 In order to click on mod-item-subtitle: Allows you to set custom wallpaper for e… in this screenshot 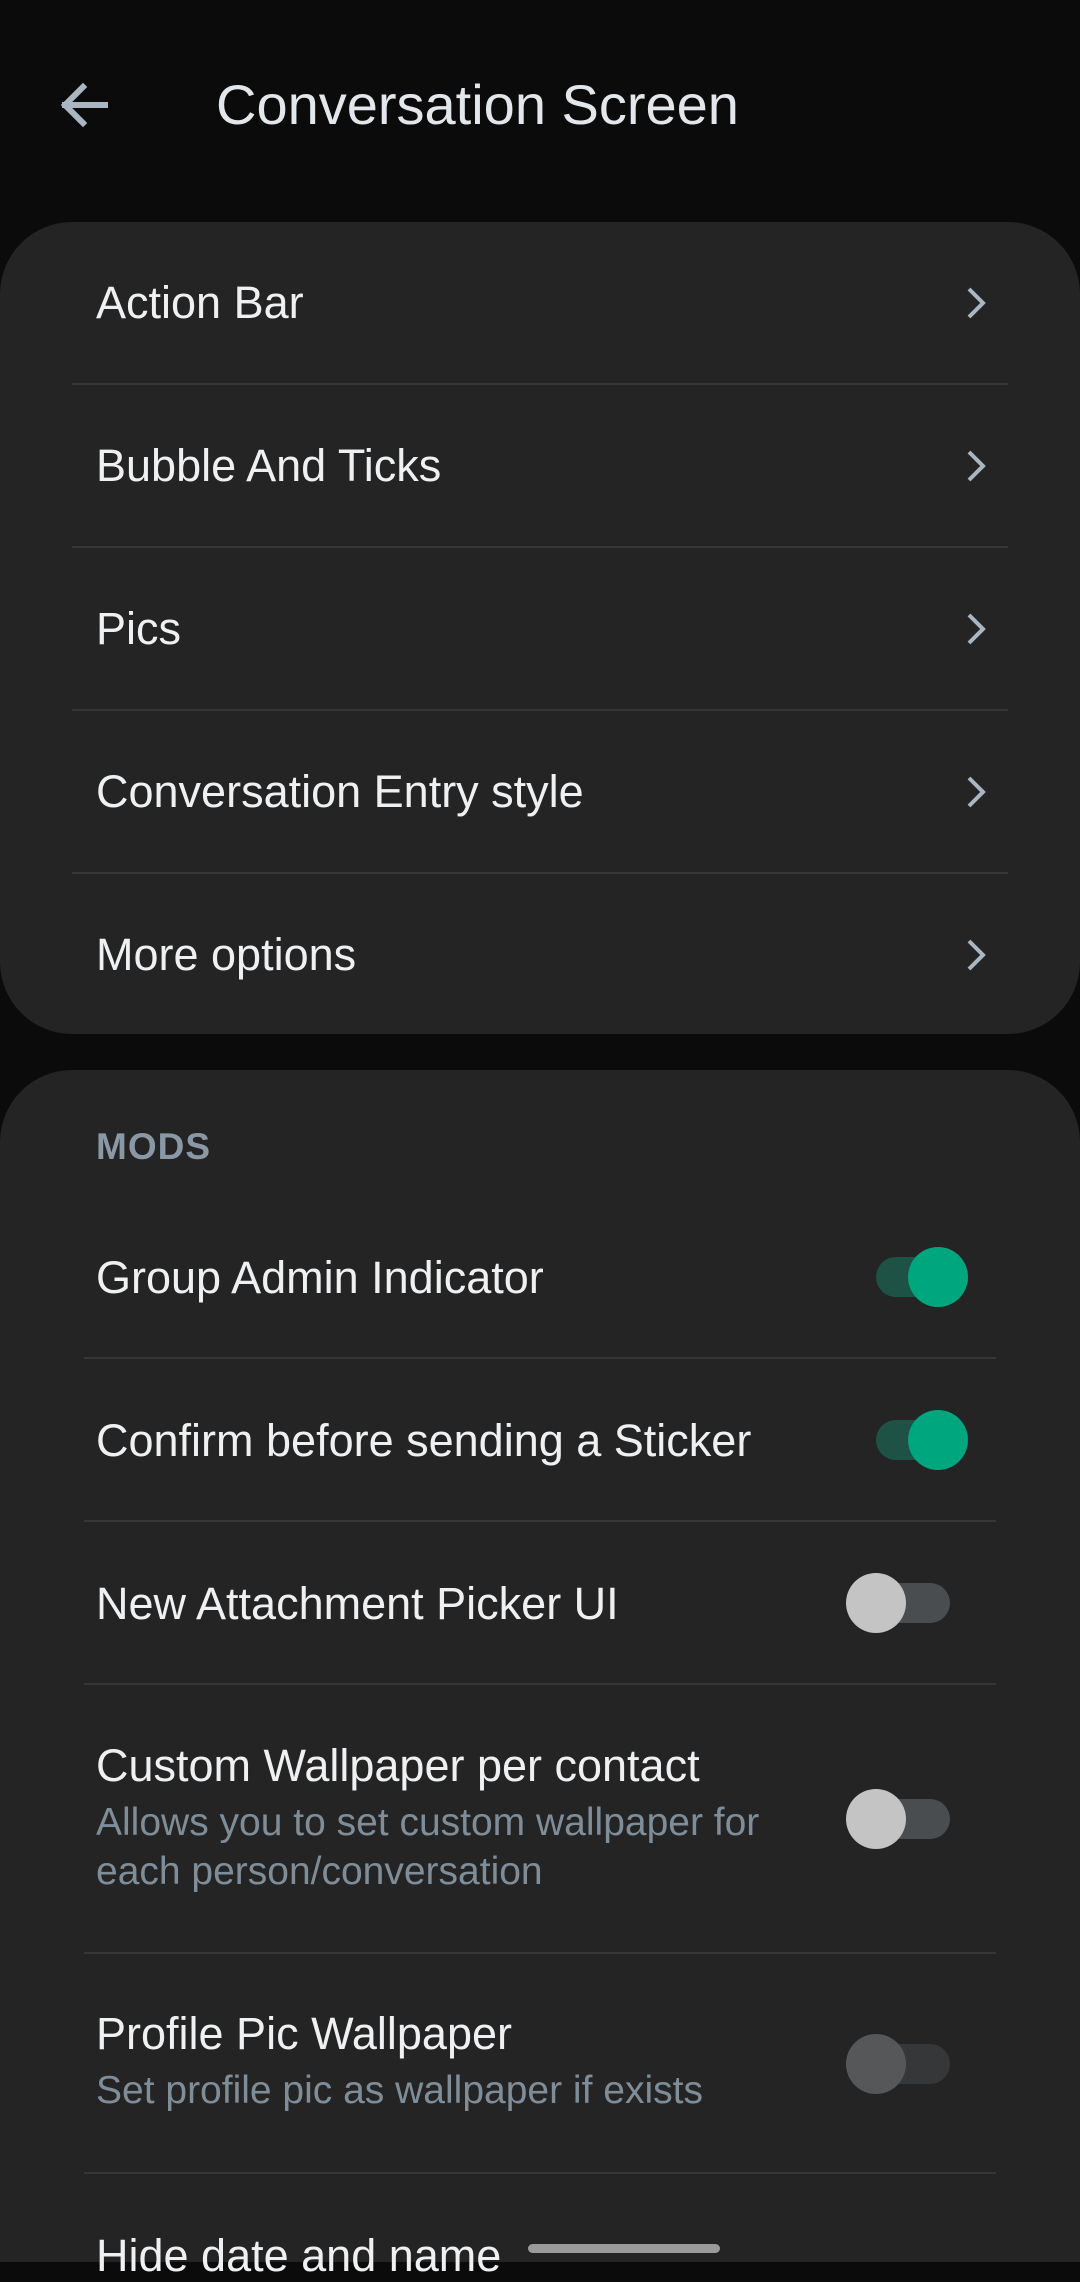, I will do `click(428, 1847)`.